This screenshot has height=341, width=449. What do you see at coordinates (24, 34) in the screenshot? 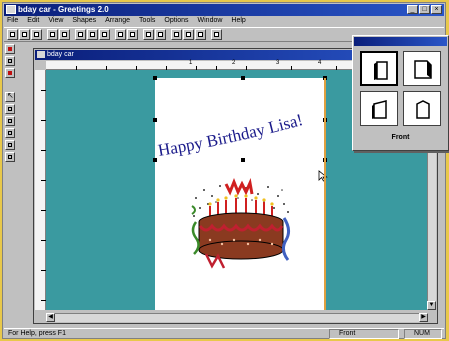
I see `open-folder-icon` at bounding box center [24, 34].